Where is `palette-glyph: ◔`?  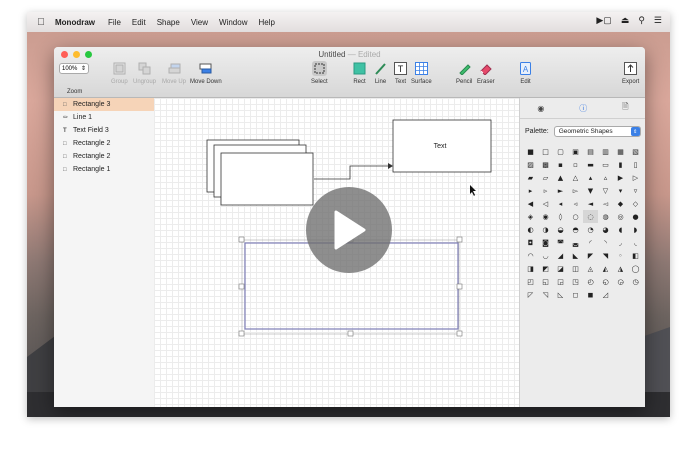
palette-glyph: ◔ is located at coordinates (590, 229).